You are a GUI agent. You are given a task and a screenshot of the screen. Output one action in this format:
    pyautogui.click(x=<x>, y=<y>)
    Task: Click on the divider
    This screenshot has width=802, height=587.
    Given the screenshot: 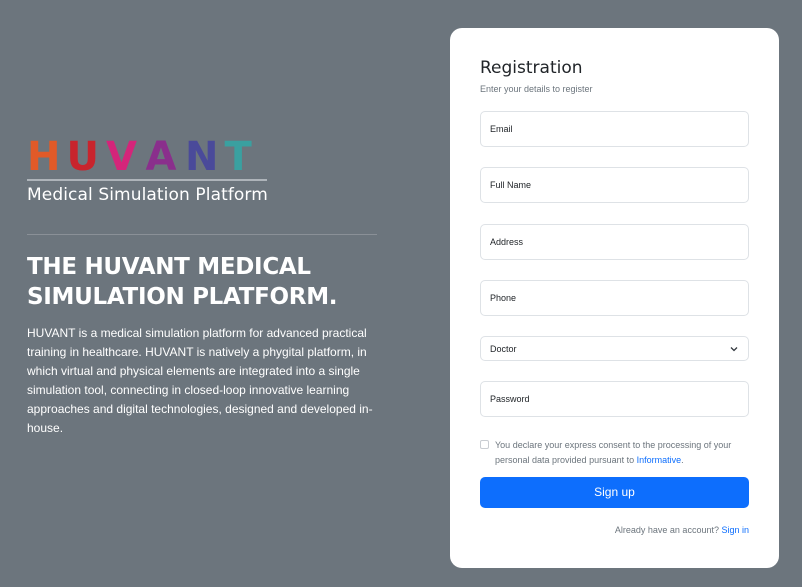 What is the action you would take?
    pyautogui.click(x=202, y=234)
    